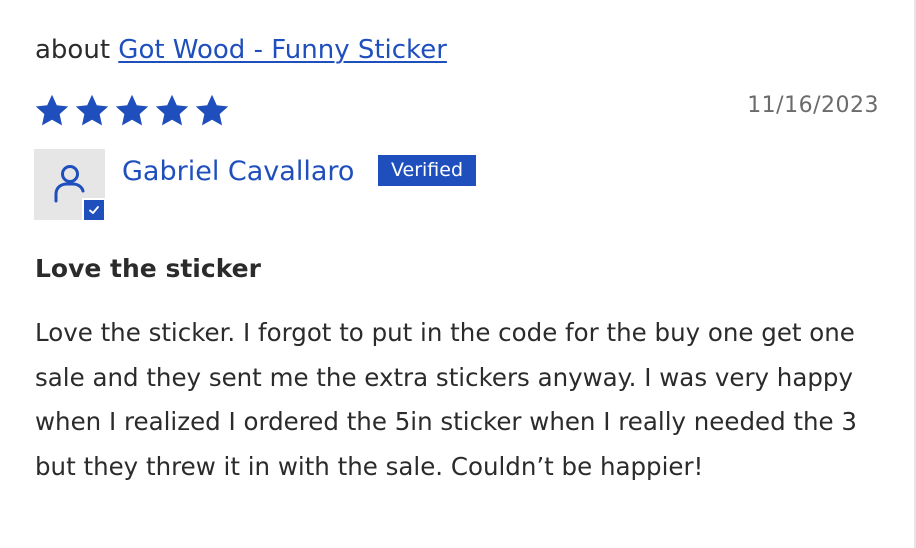 This screenshot has width=916, height=548. I want to click on product-link: Got Wood - Funny Sticker, so click(282, 50).